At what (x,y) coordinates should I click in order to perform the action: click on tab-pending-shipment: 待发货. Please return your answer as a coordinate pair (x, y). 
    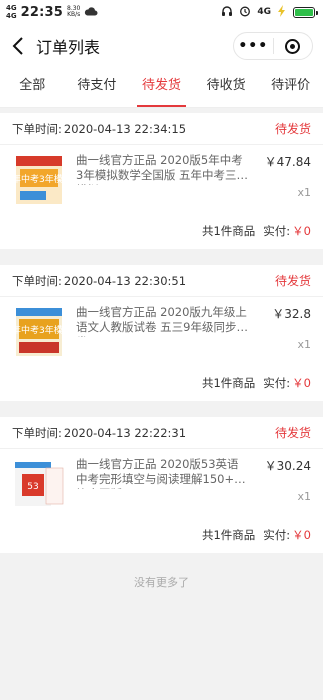
    Looking at the image, I should click on (161, 87).